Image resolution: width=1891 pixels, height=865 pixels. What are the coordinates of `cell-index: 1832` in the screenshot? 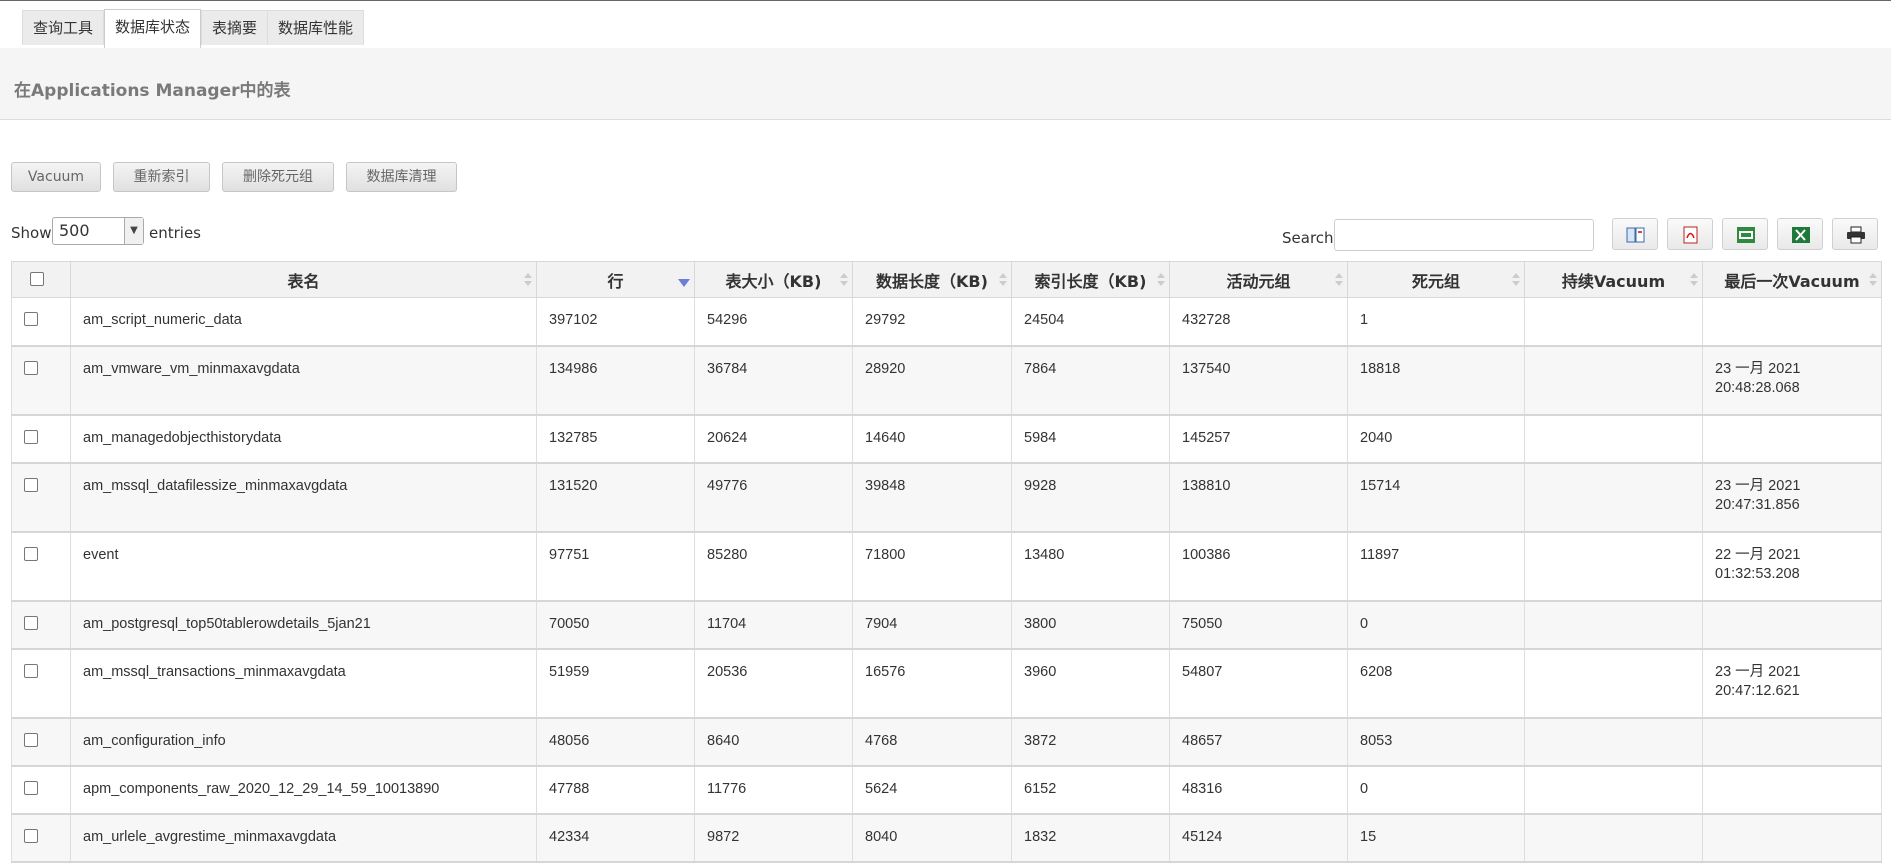 It's located at (1090, 838).